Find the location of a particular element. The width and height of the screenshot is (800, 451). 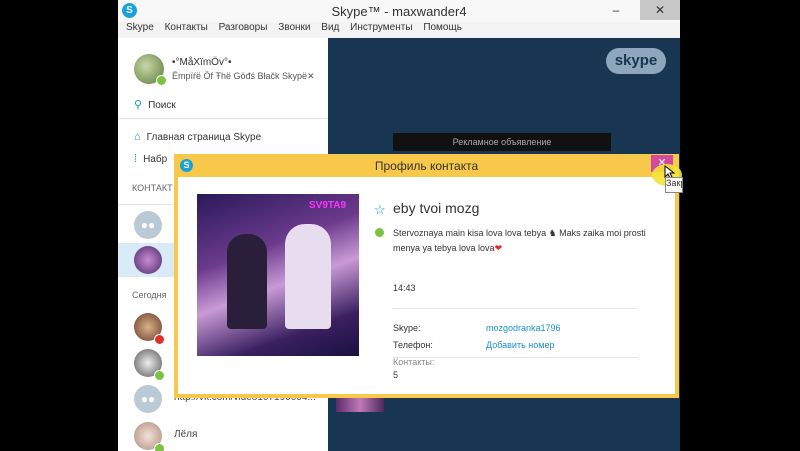

add-phone-link: Добавить номер is located at coordinates (520, 345).